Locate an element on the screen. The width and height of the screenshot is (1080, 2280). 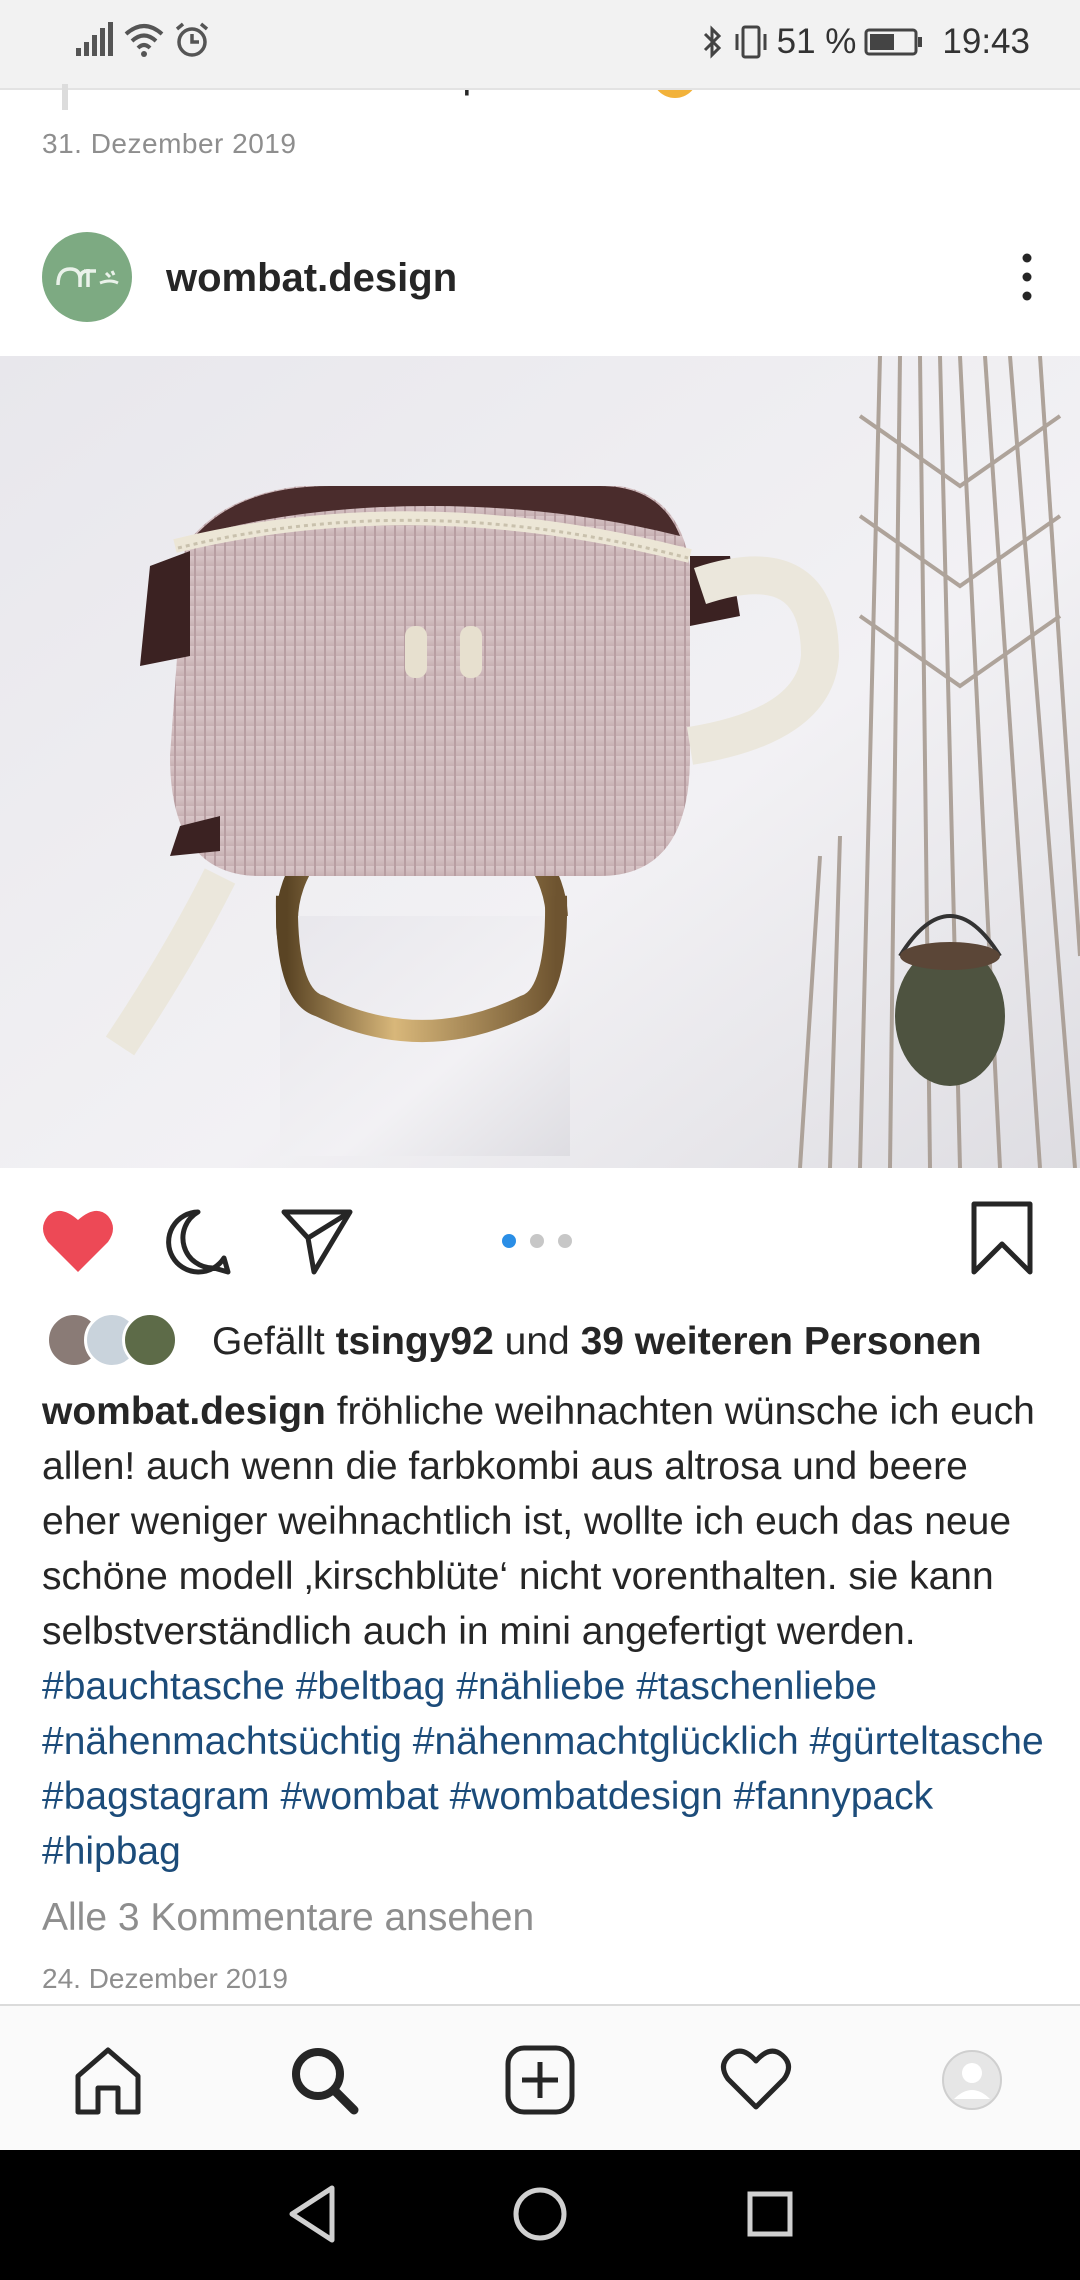
post-username: wombat.design is located at coordinates (311, 278).